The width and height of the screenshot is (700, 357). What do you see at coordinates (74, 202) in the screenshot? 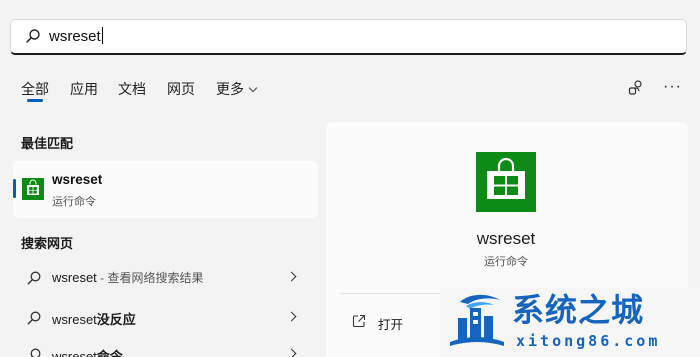
I see `best-match-subtitle: 运行命令` at bounding box center [74, 202].